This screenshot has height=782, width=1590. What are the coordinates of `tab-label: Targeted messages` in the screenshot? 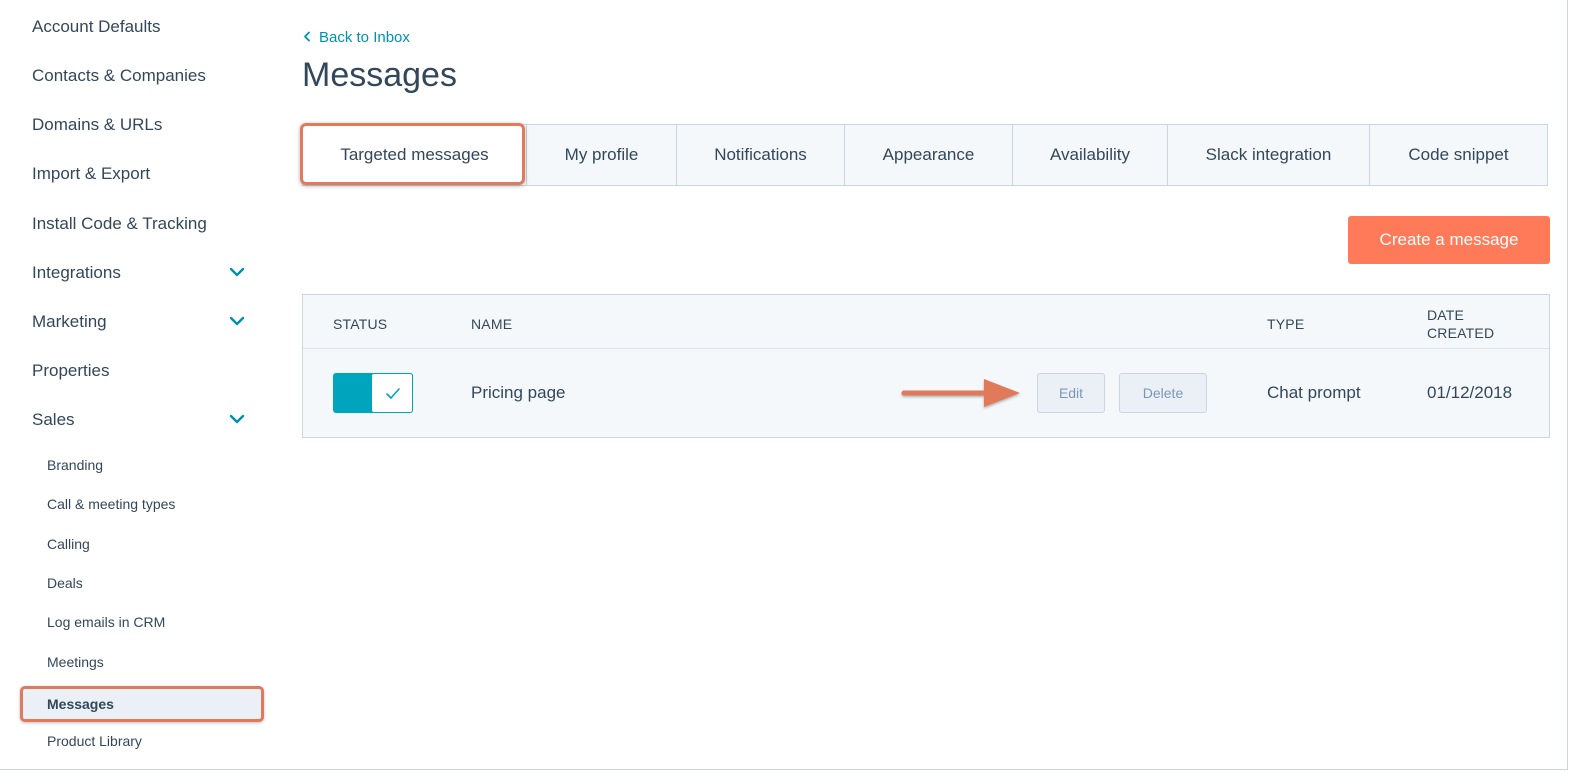 It's located at (414, 154).